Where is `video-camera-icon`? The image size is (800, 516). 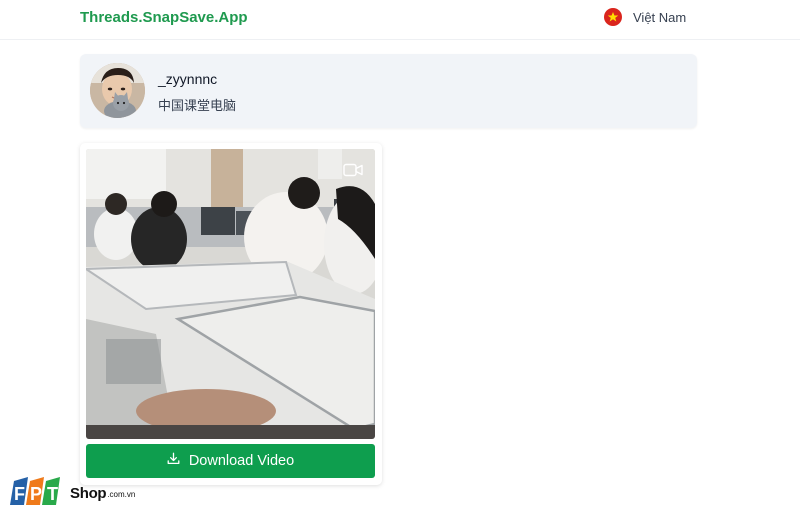 video-camera-icon is located at coordinates (353, 172).